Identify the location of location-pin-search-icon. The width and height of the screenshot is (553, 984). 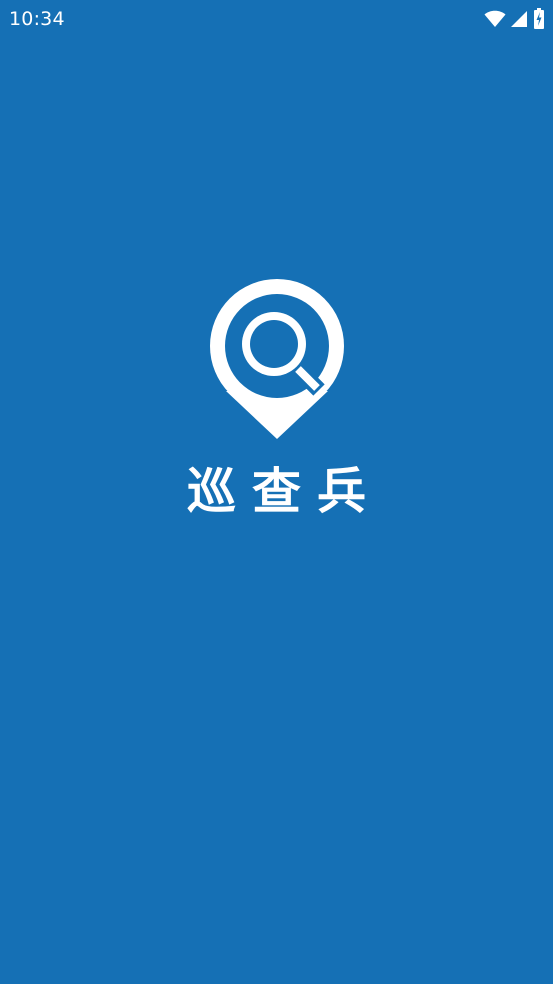
(277, 358).